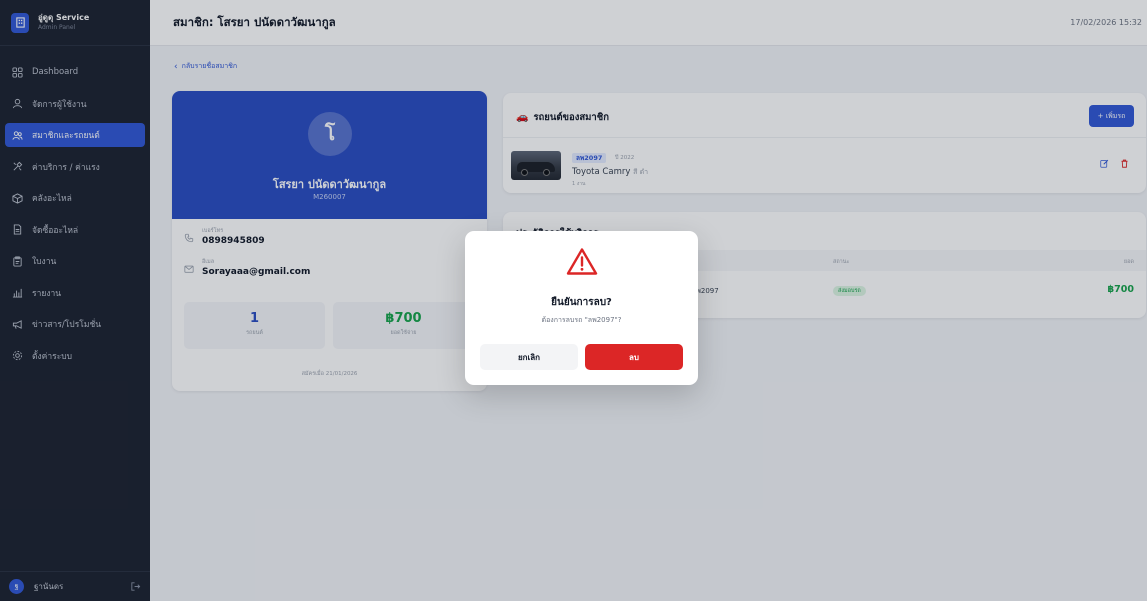  Describe the element at coordinates (582, 261) in the screenshot. I see `warning-icon` at that location.